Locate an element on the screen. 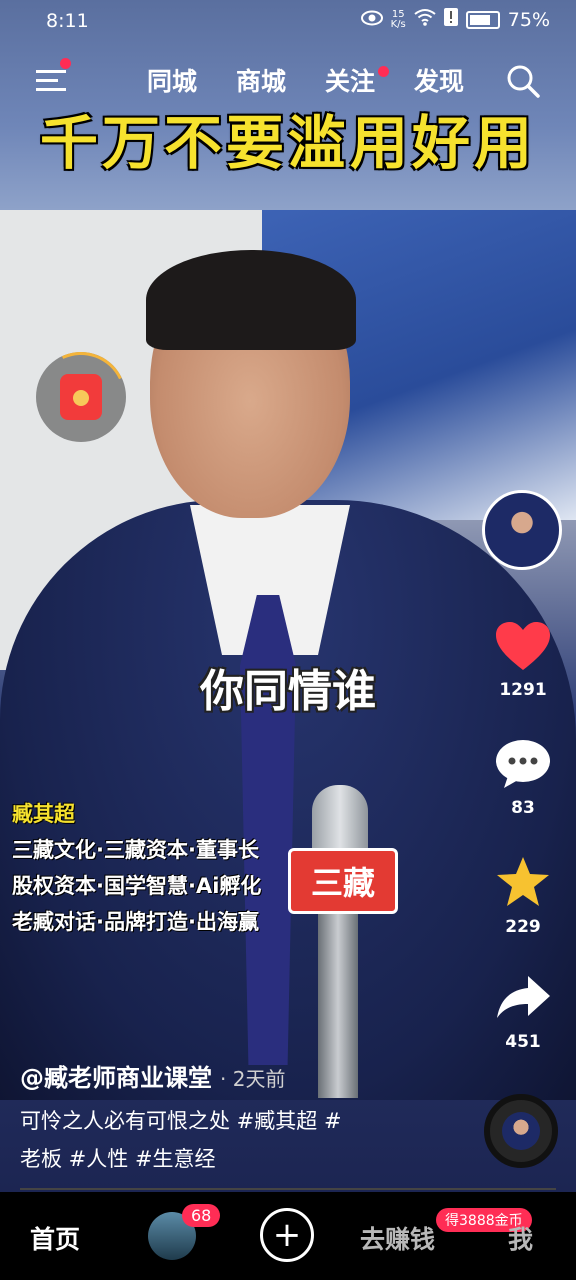 This screenshot has width=576, height=1280. comment-icon is located at coordinates (523, 767).